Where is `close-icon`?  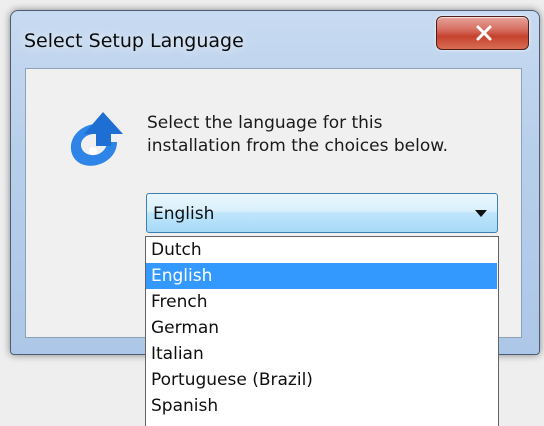
close-icon is located at coordinates (484, 33).